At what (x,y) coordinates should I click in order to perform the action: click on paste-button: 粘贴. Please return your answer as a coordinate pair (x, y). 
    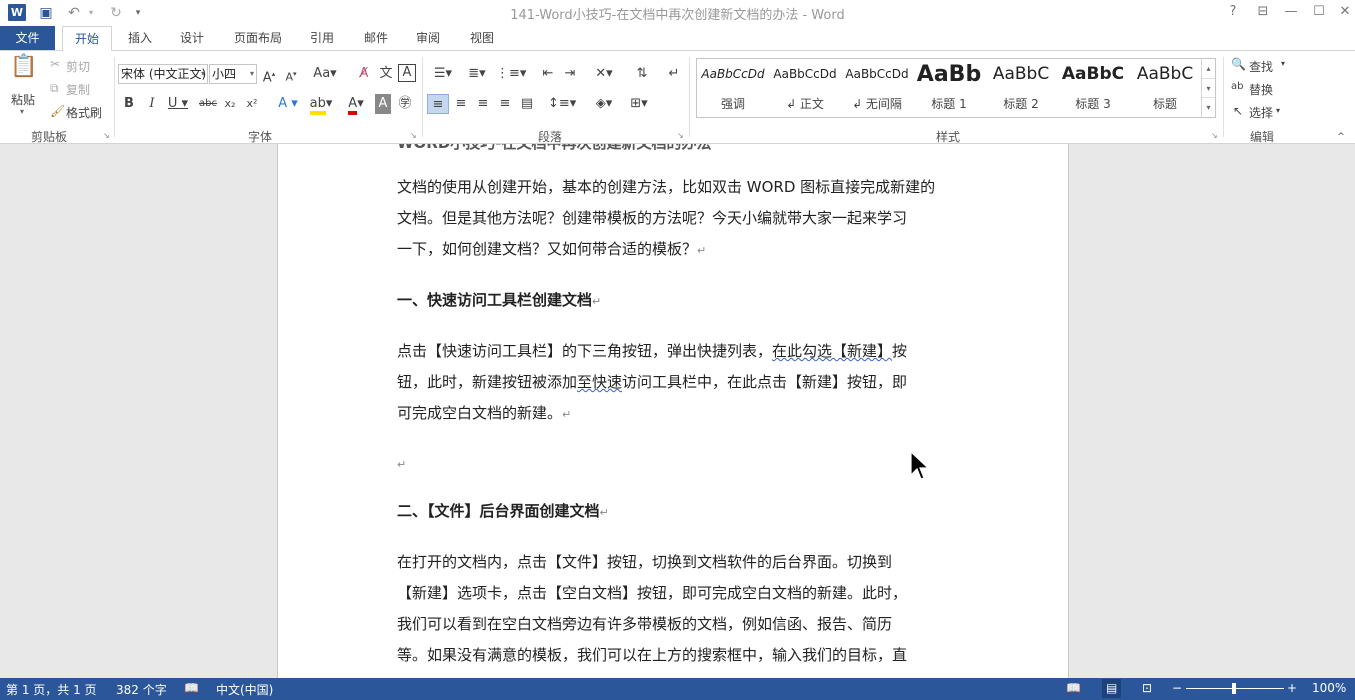
    Looking at the image, I should click on (23, 99).